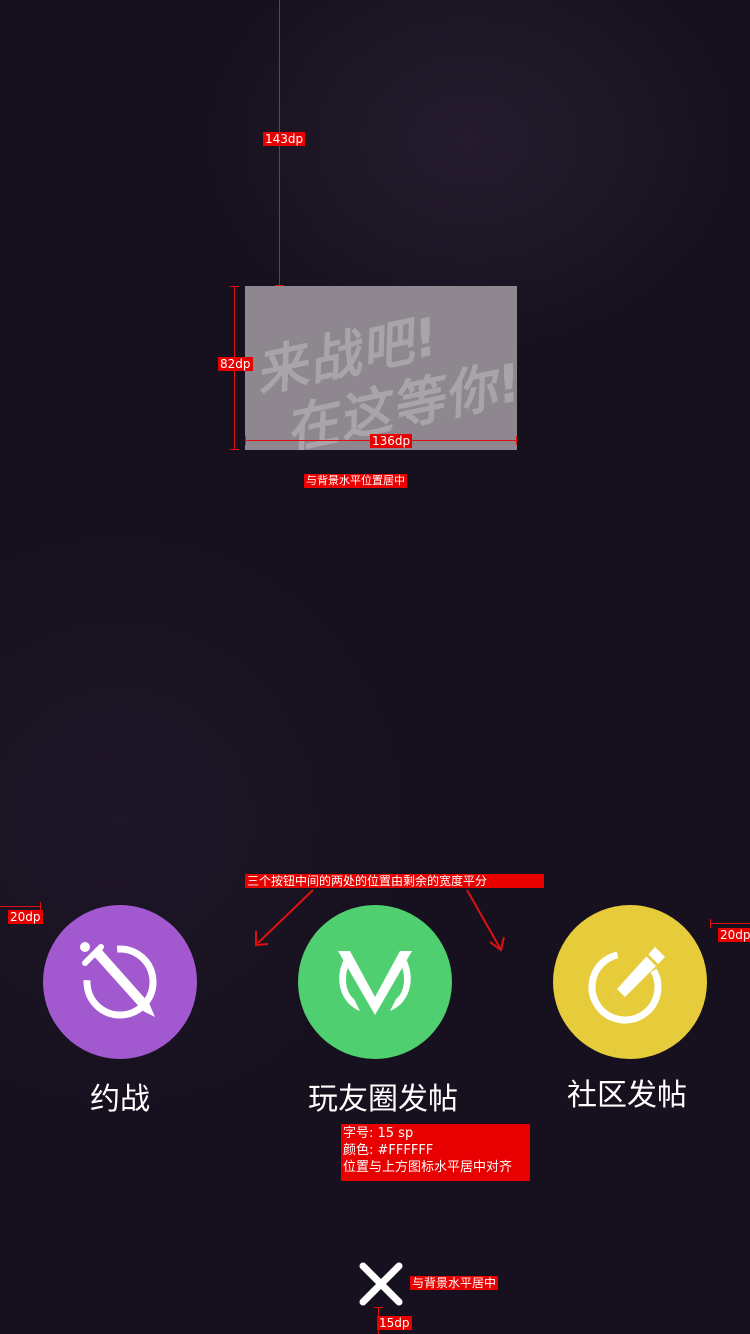  What do you see at coordinates (435, 1152) in the screenshot?
I see `label-spec-box: 字号: 15 sp 颜色: #FFFFFF 位置与上方图标水平居中对齐` at bounding box center [435, 1152].